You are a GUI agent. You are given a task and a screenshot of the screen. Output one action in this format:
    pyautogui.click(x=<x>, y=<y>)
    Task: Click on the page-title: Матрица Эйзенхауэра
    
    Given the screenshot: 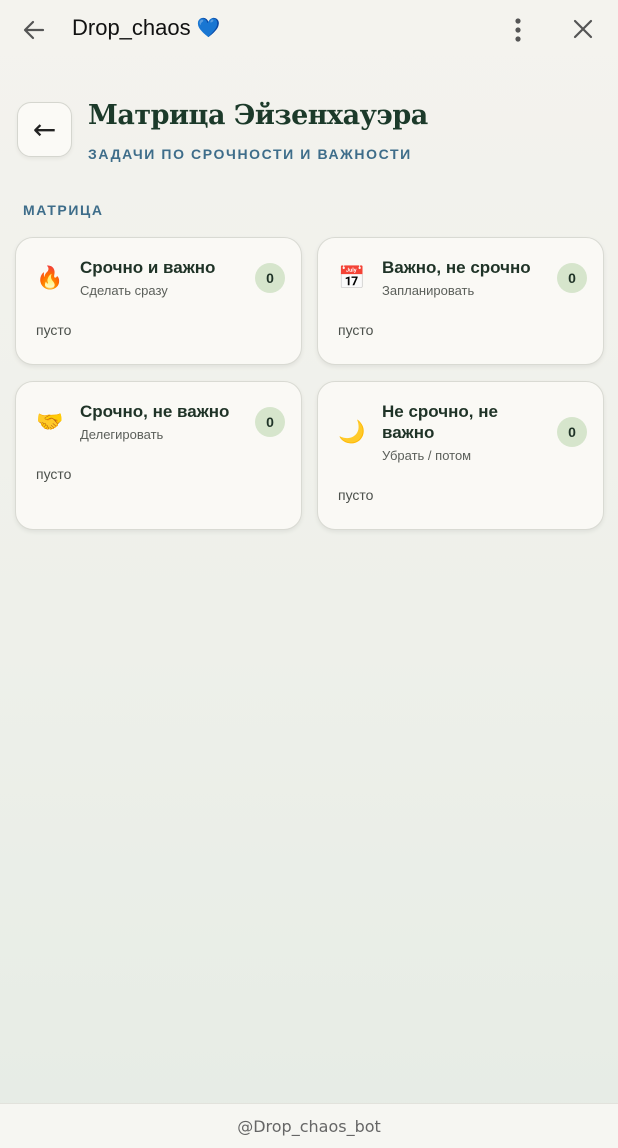 What is the action you would take?
    pyautogui.click(x=258, y=115)
    